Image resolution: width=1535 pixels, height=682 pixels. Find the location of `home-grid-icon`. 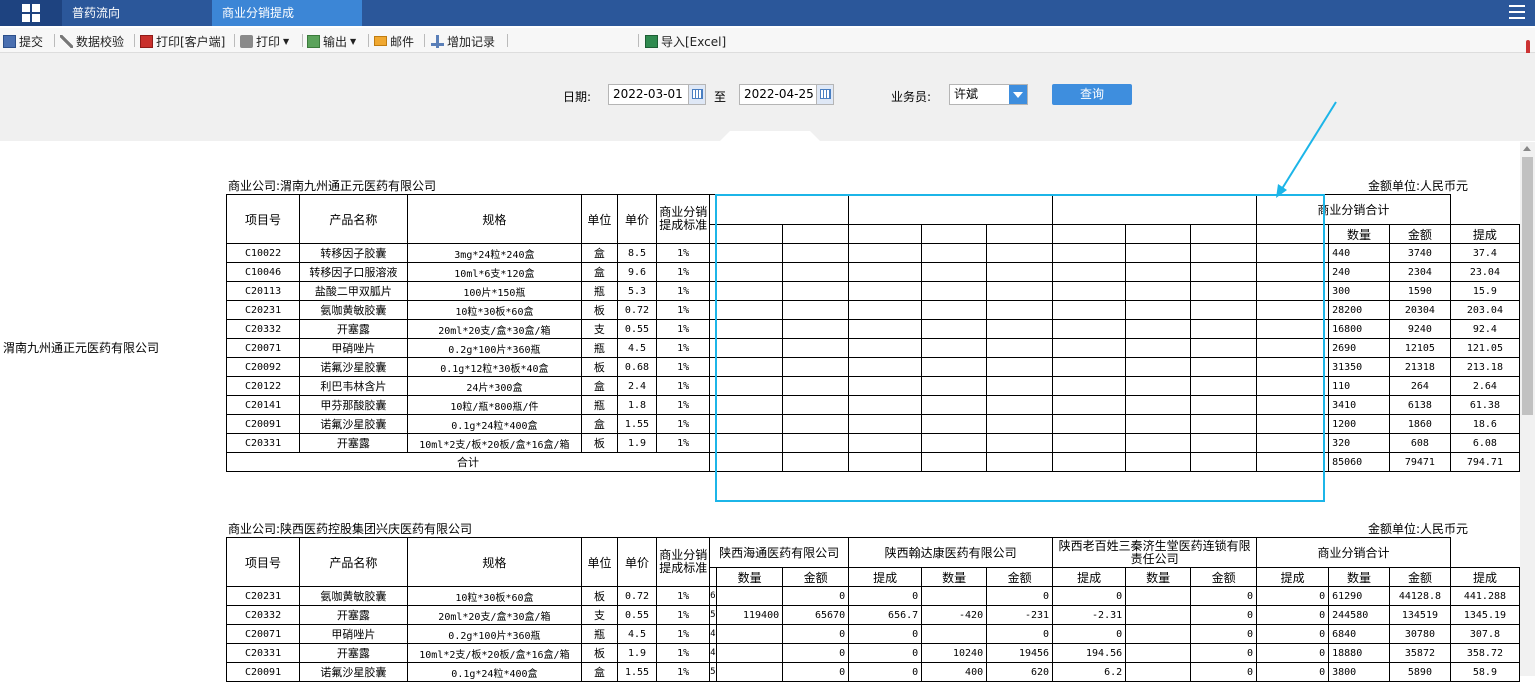

home-grid-icon is located at coordinates (31, 13).